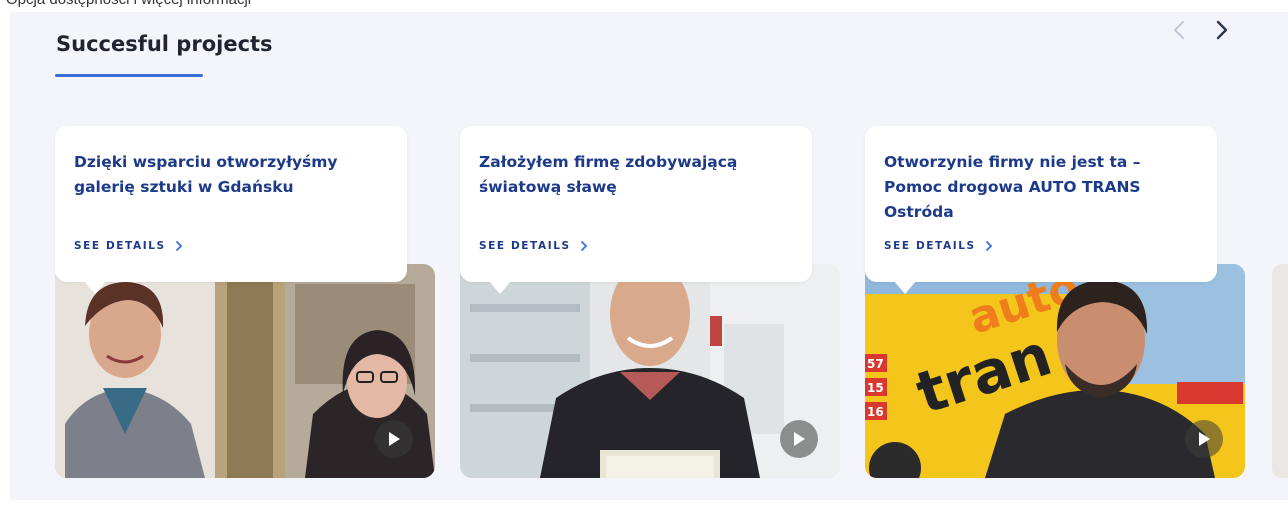 This screenshot has width=1288, height=510. I want to click on section-title: Succesful projects, so click(164, 44).